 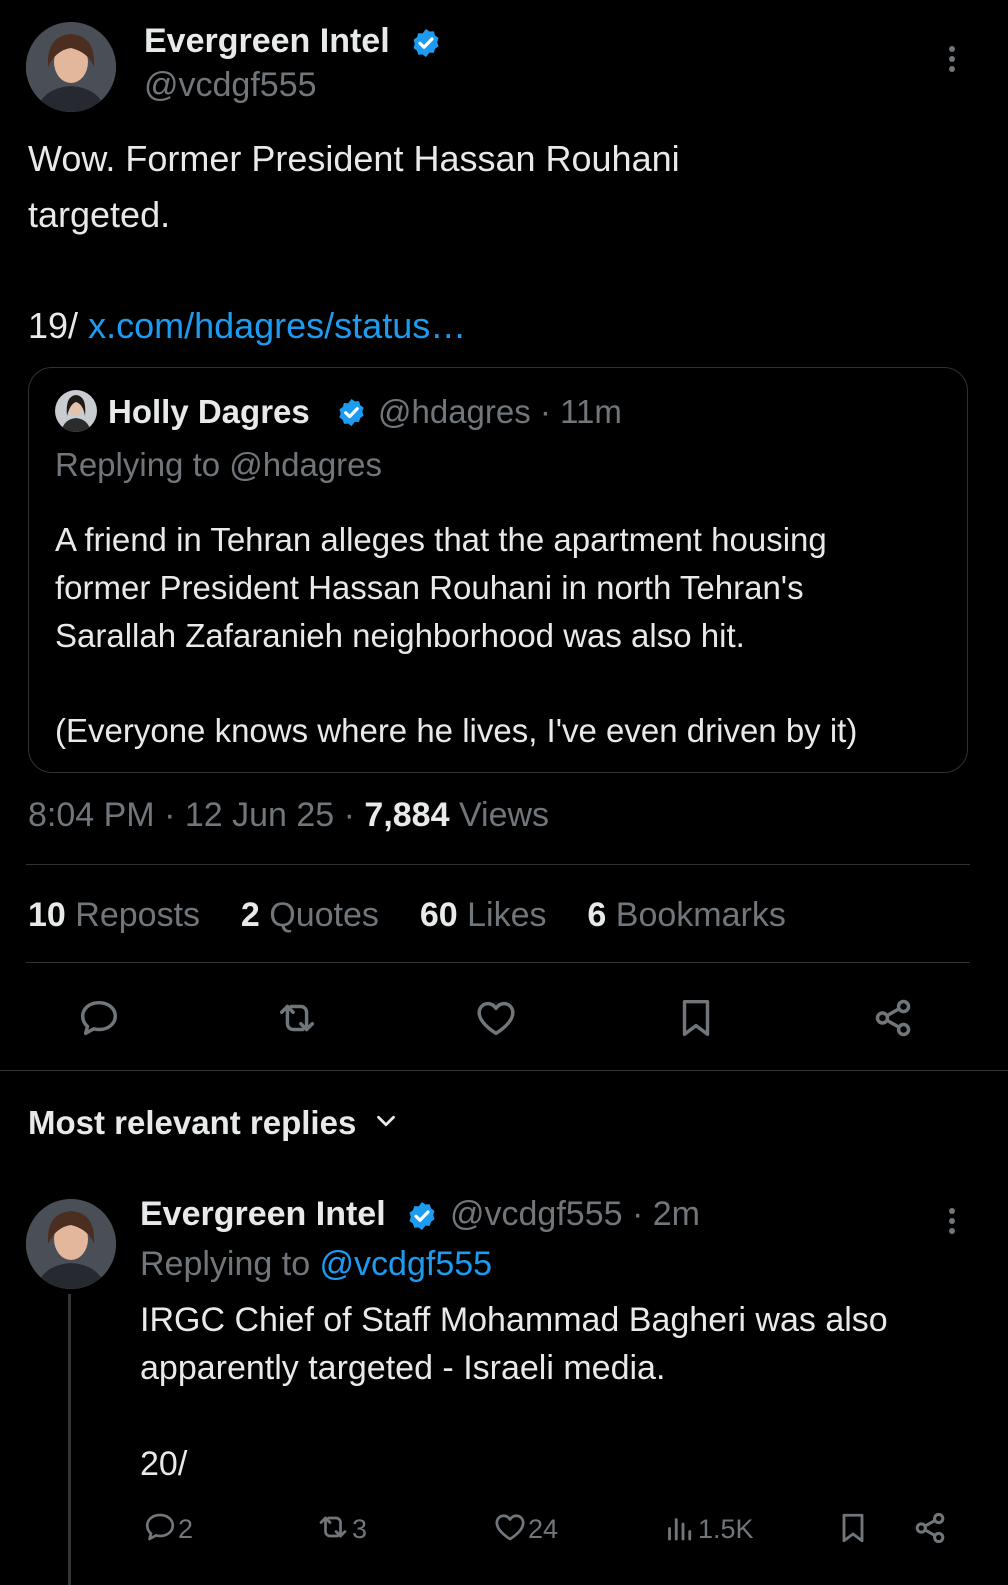 What do you see at coordinates (438, 915) in the screenshot?
I see `likes-count: 60` at bounding box center [438, 915].